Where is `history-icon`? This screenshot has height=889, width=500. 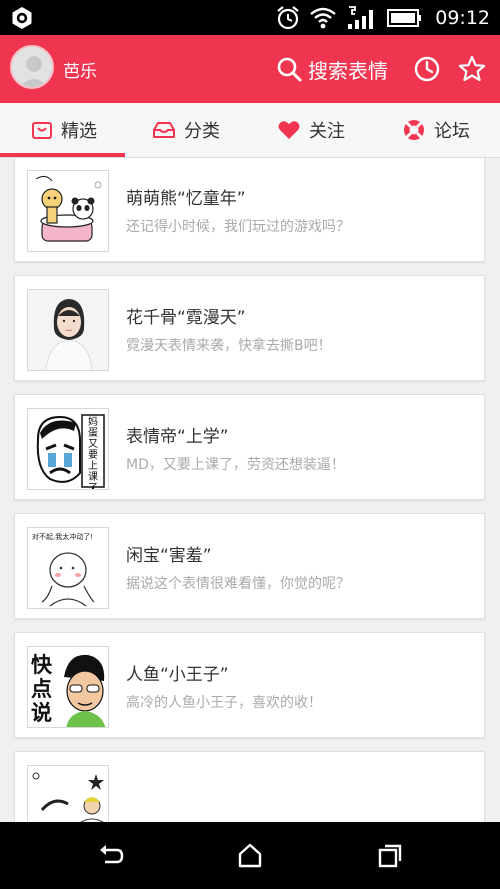 history-icon is located at coordinates (427, 69).